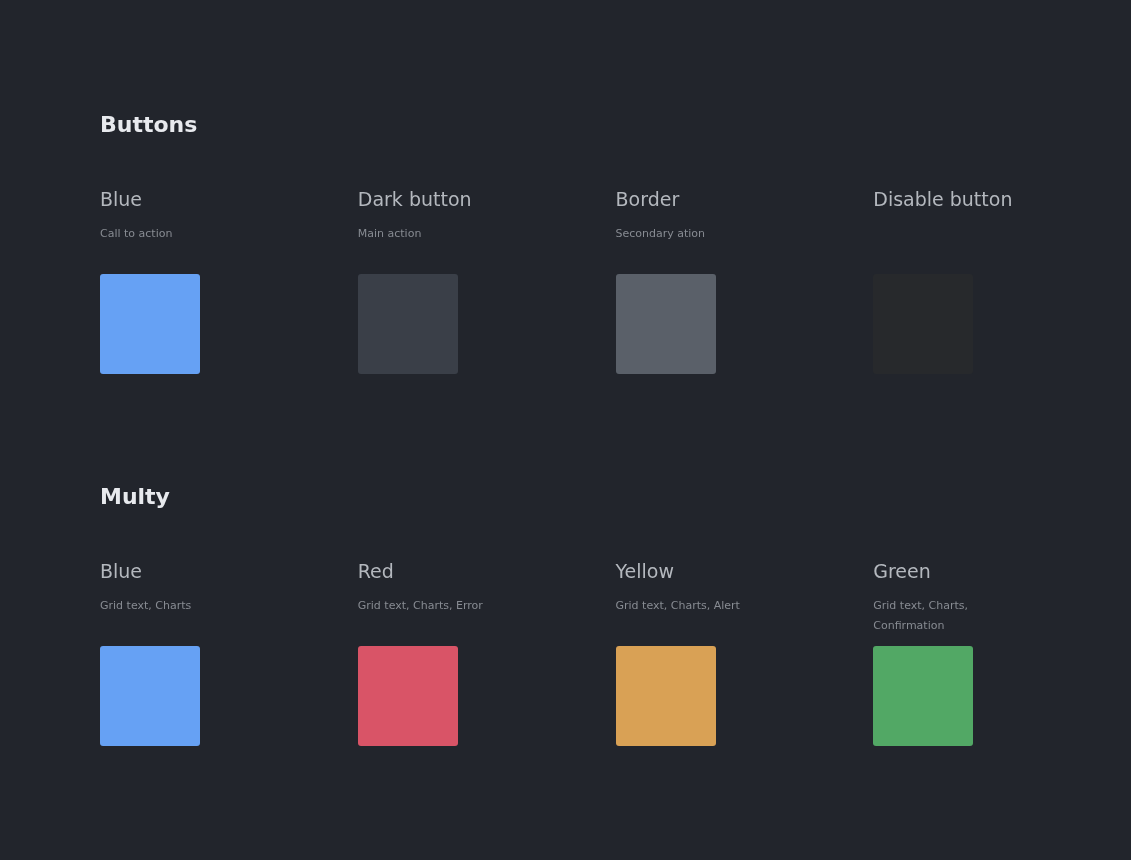 The height and width of the screenshot is (860, 1131). I want to click on section-heading: Multy, so click(135, 497).